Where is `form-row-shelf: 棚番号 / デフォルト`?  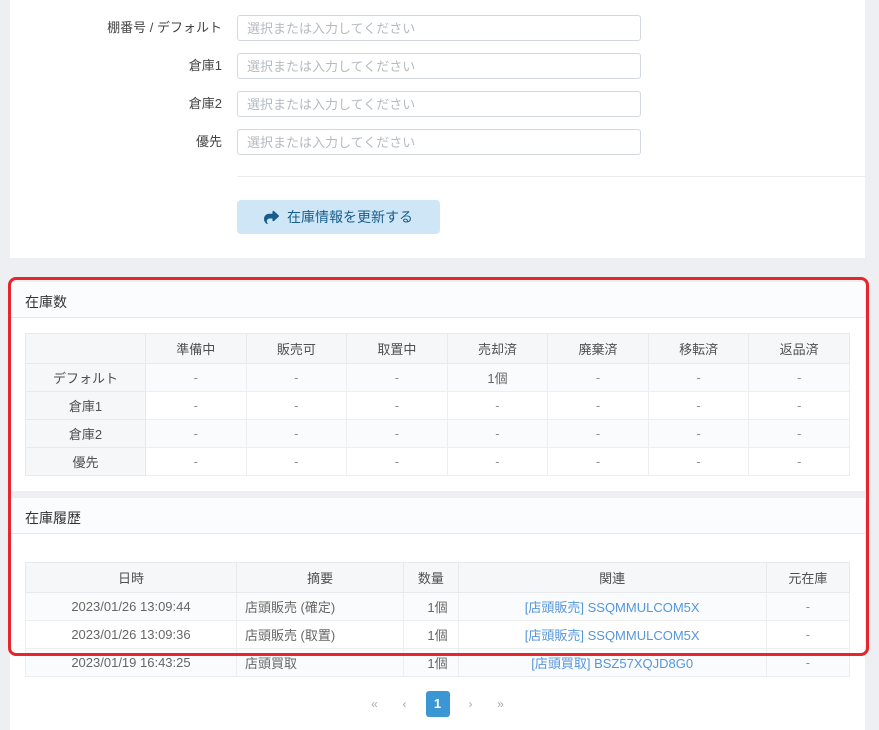 form-row-shelf: 棚番号 / デフォルト is located at coordinates (437, 28).